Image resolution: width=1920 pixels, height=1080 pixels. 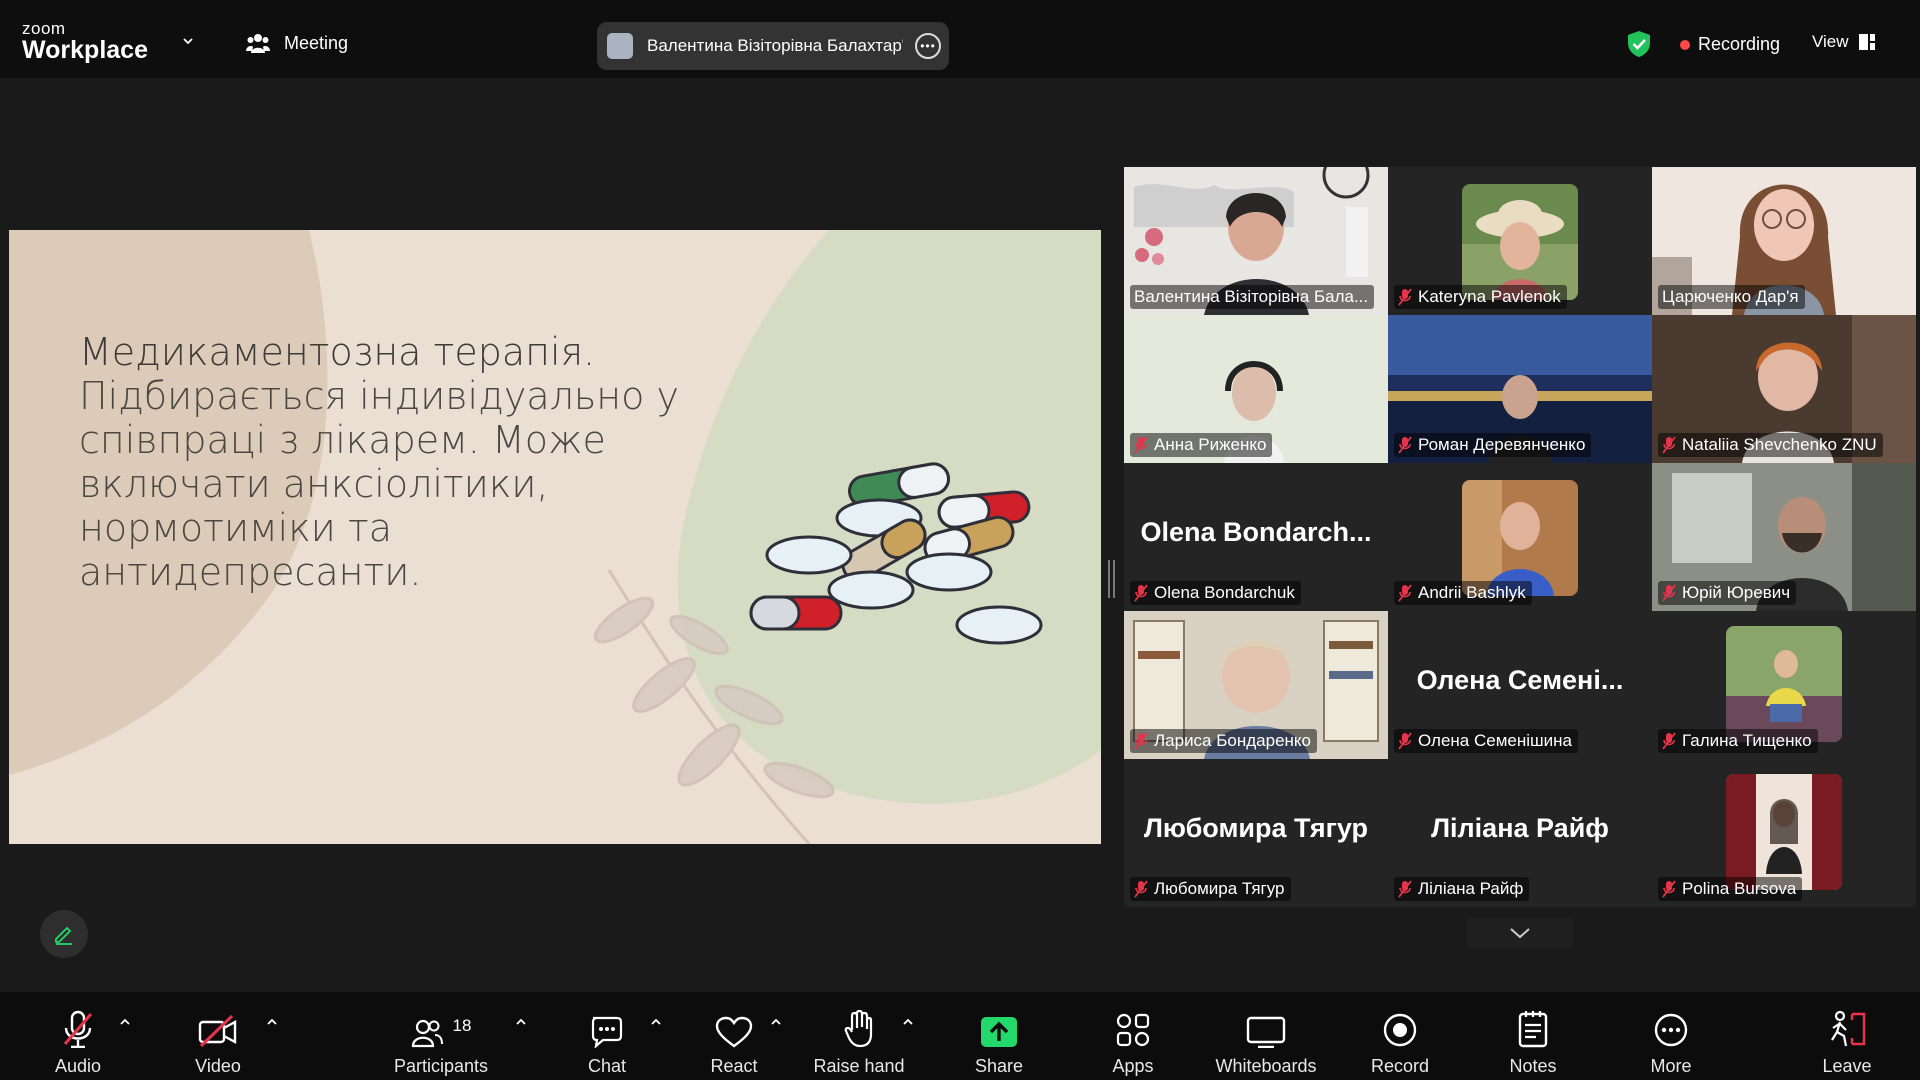 I want to click on notes-label: Notes, so click(x=1533, y=1066).